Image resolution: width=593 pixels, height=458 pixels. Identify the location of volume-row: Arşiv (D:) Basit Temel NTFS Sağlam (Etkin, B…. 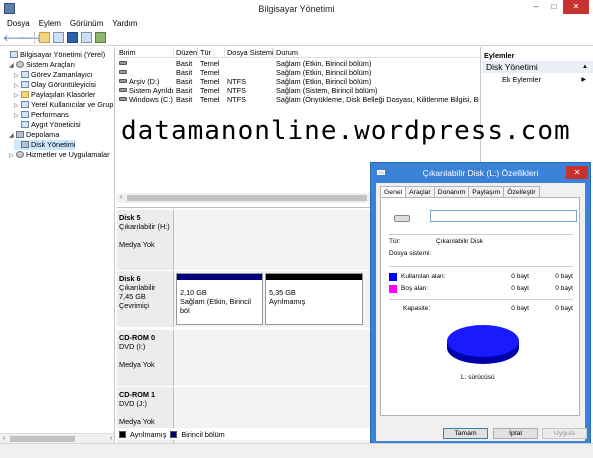
(298, 81).